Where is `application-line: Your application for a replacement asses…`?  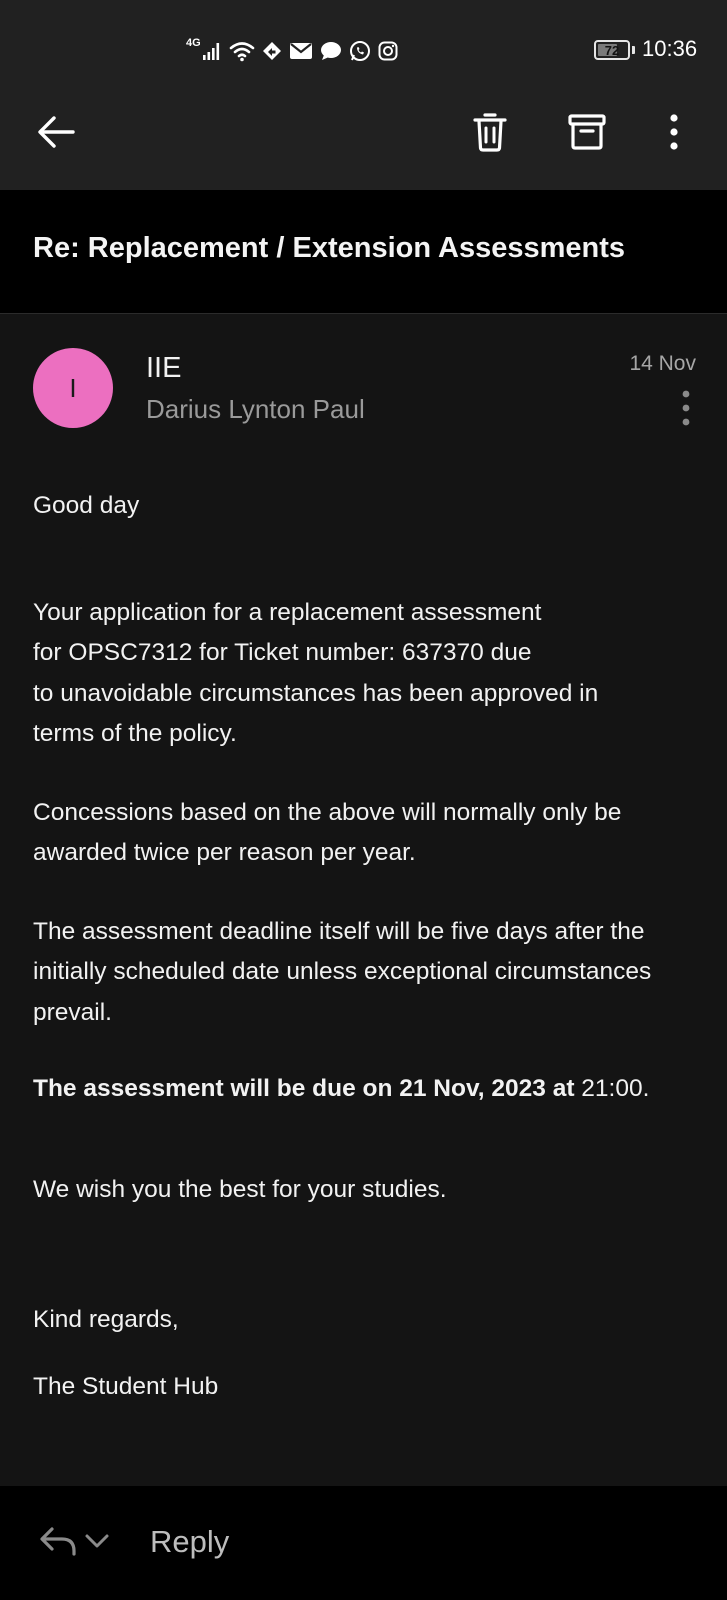 application-line: Your application for a replacement asses… is located at coordinates (287, 612).